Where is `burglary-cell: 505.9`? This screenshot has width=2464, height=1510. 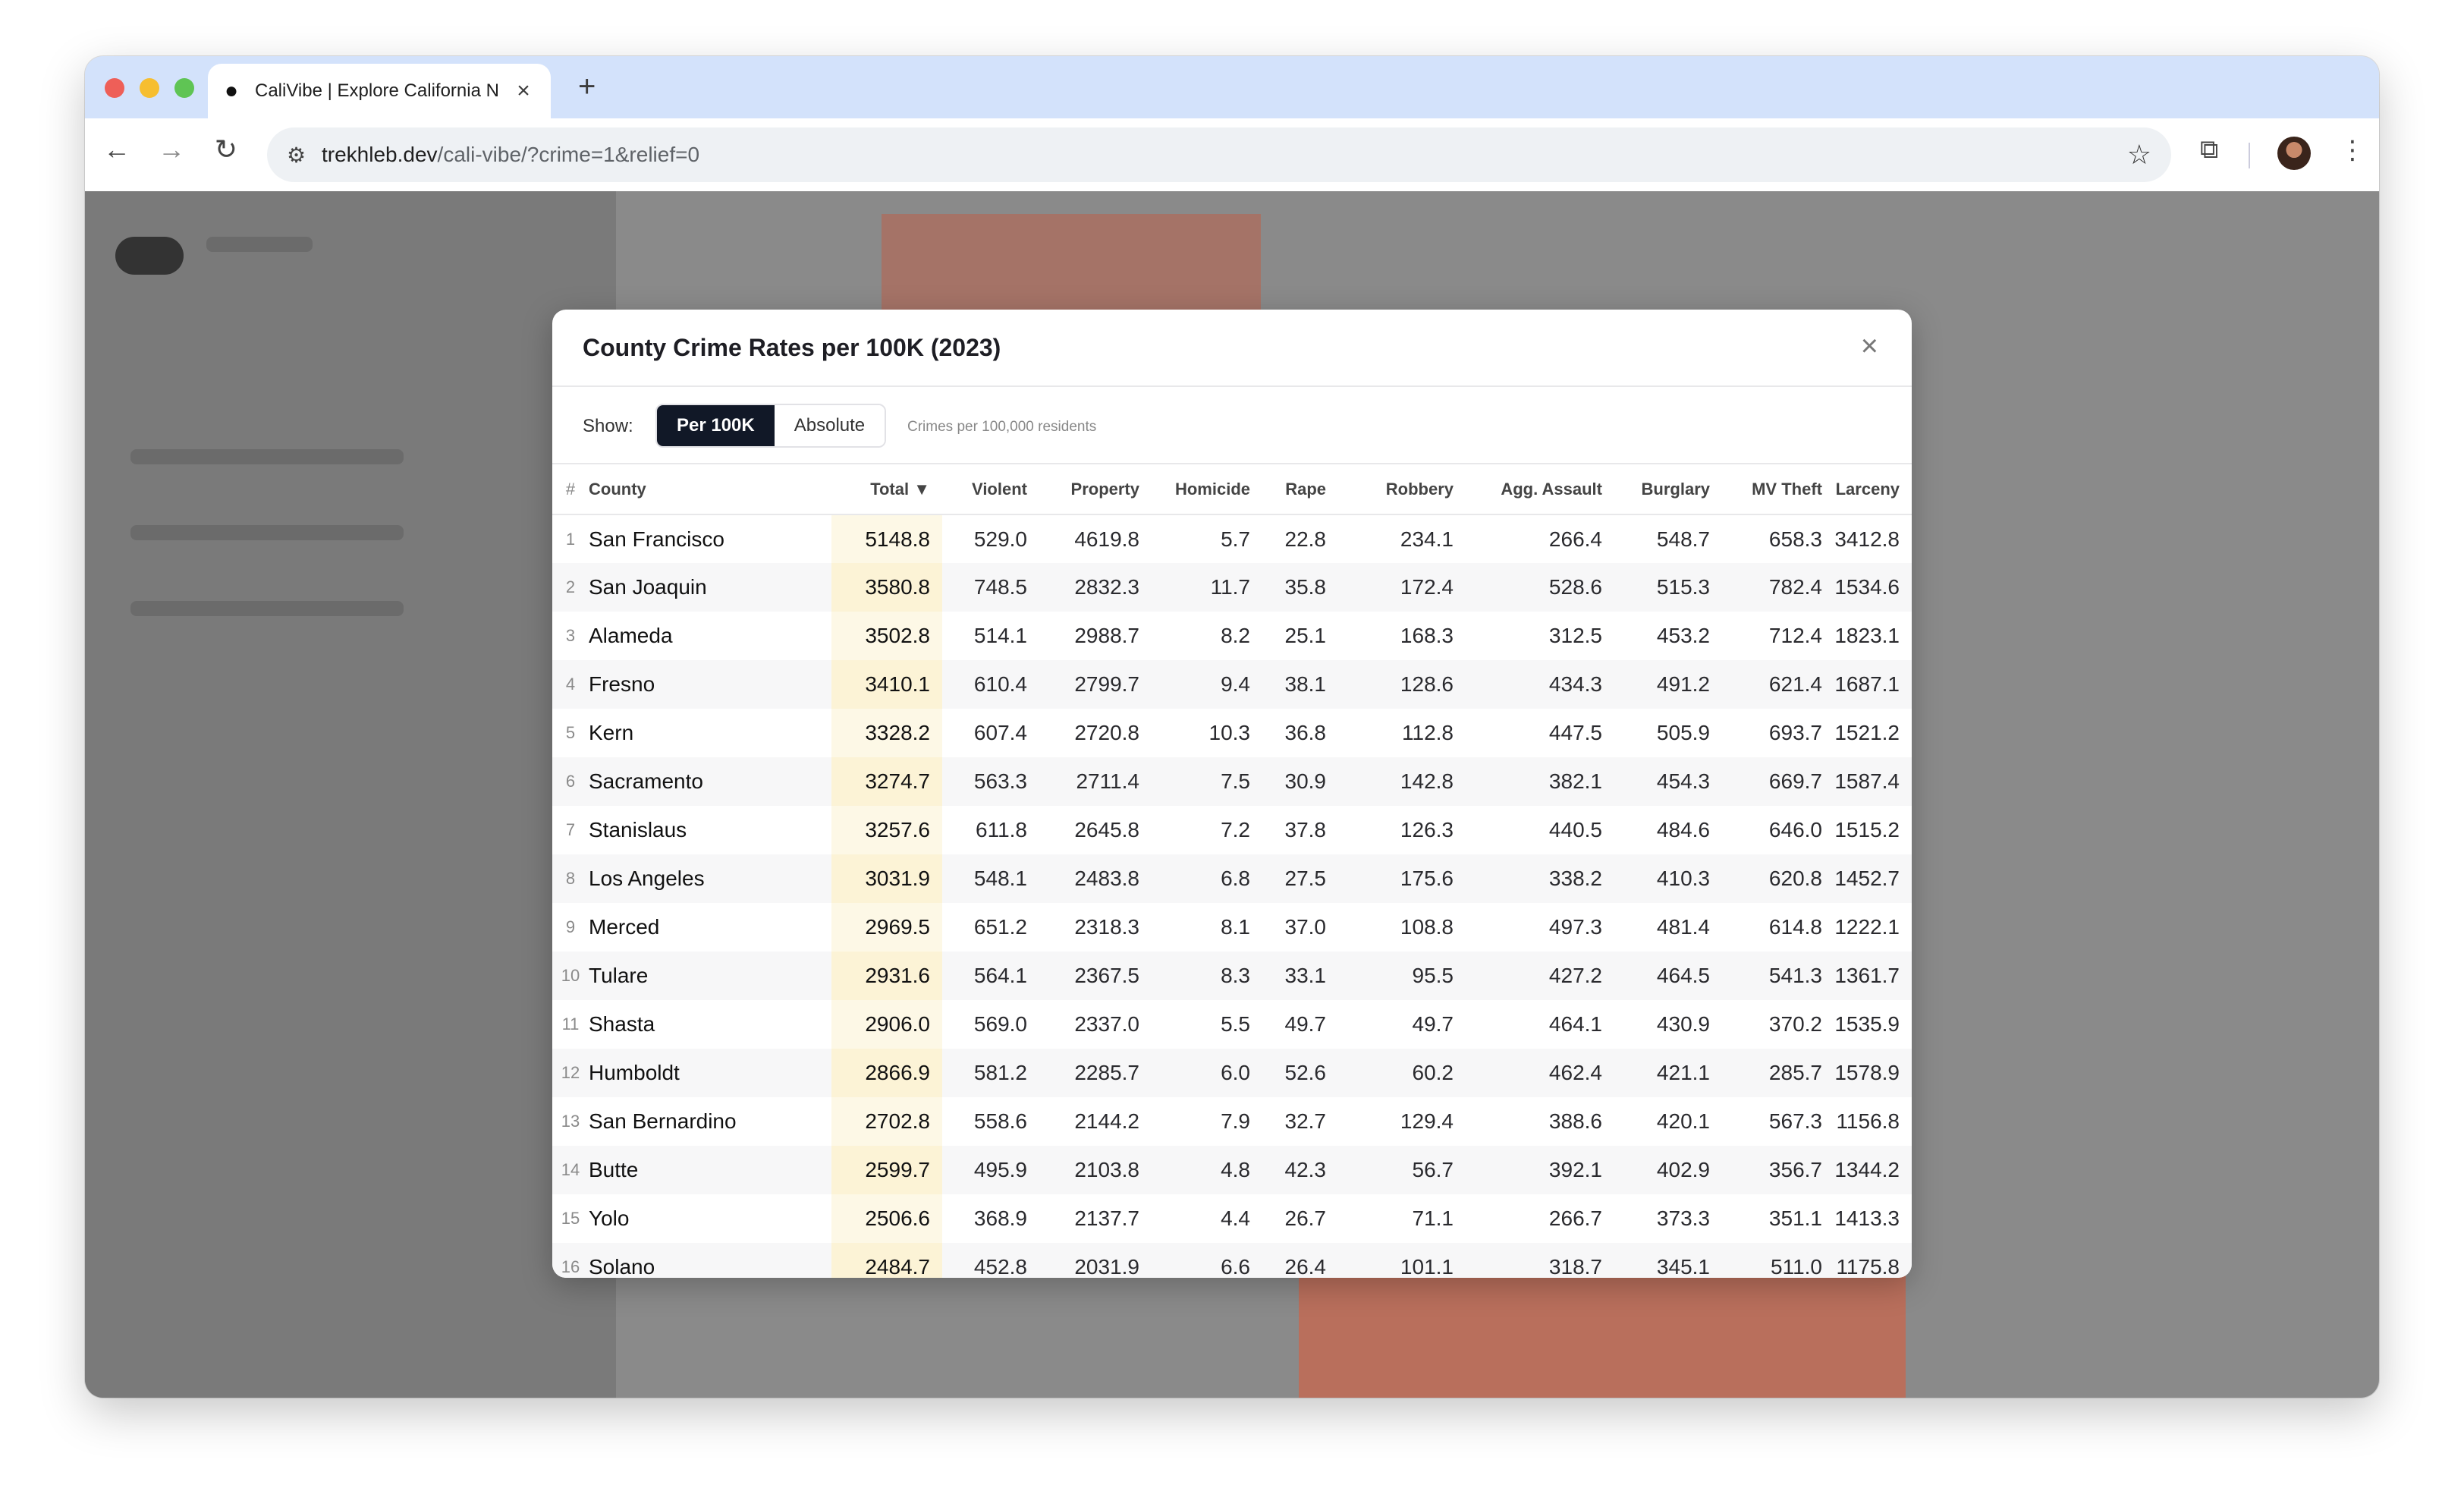 burglary-cell: 505.9 is located at coordinates (1683, 732).